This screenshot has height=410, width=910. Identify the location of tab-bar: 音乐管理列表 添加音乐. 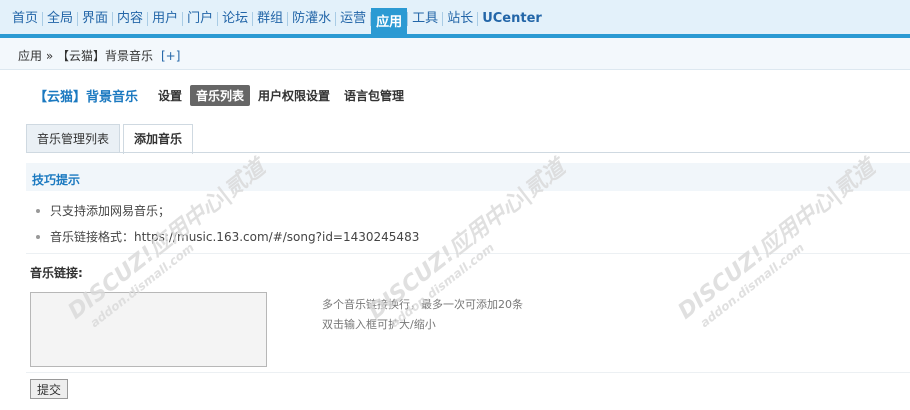
(111, 139).